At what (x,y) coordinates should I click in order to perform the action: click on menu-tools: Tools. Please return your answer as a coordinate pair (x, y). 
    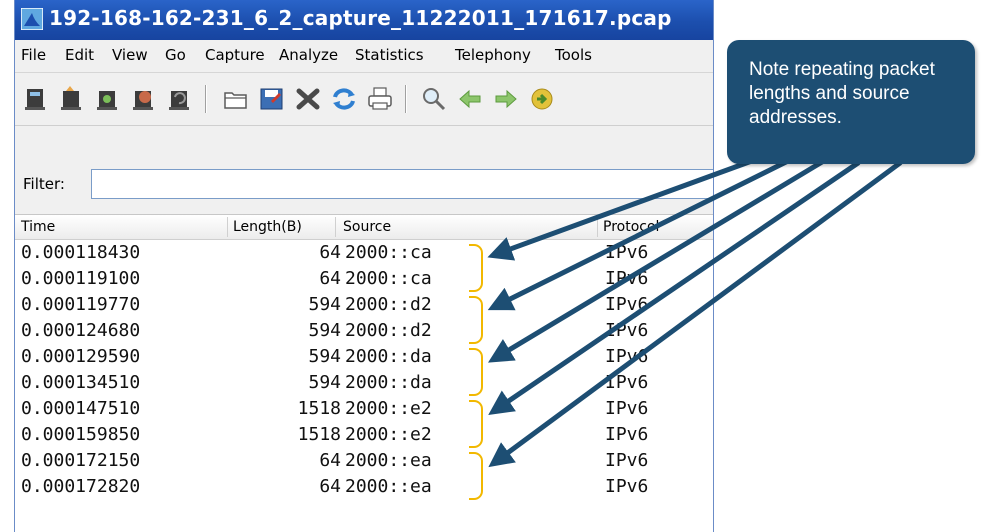
    Looking at the image, I should click on (573, 55).